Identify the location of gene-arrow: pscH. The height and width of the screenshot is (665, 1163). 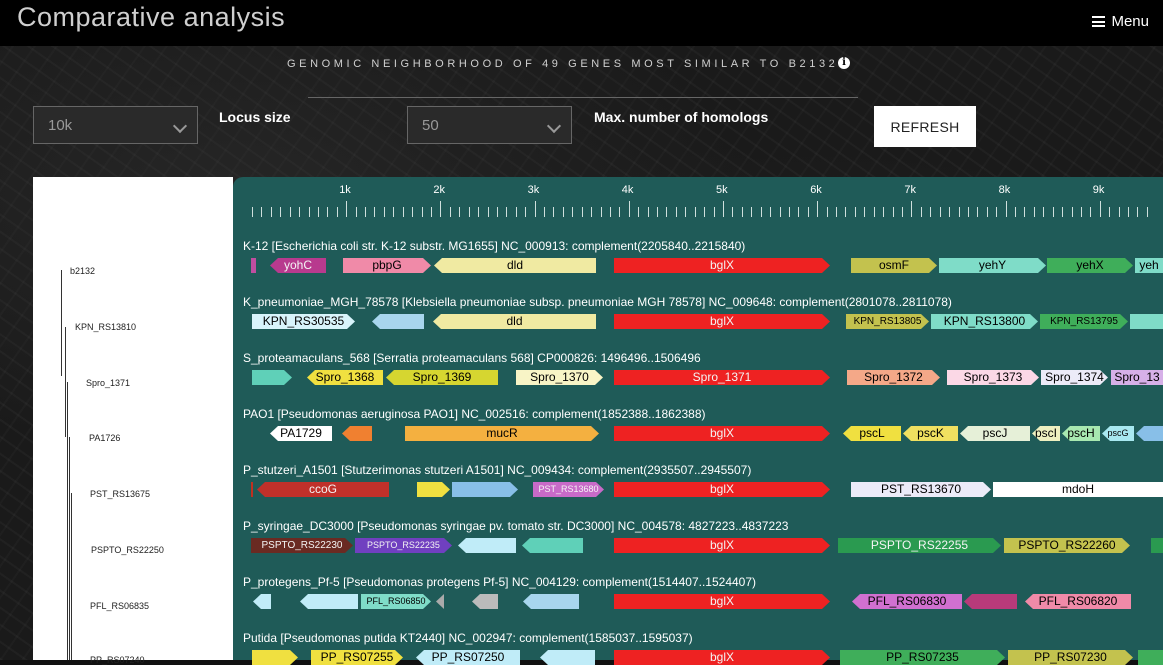
(1081, 433).